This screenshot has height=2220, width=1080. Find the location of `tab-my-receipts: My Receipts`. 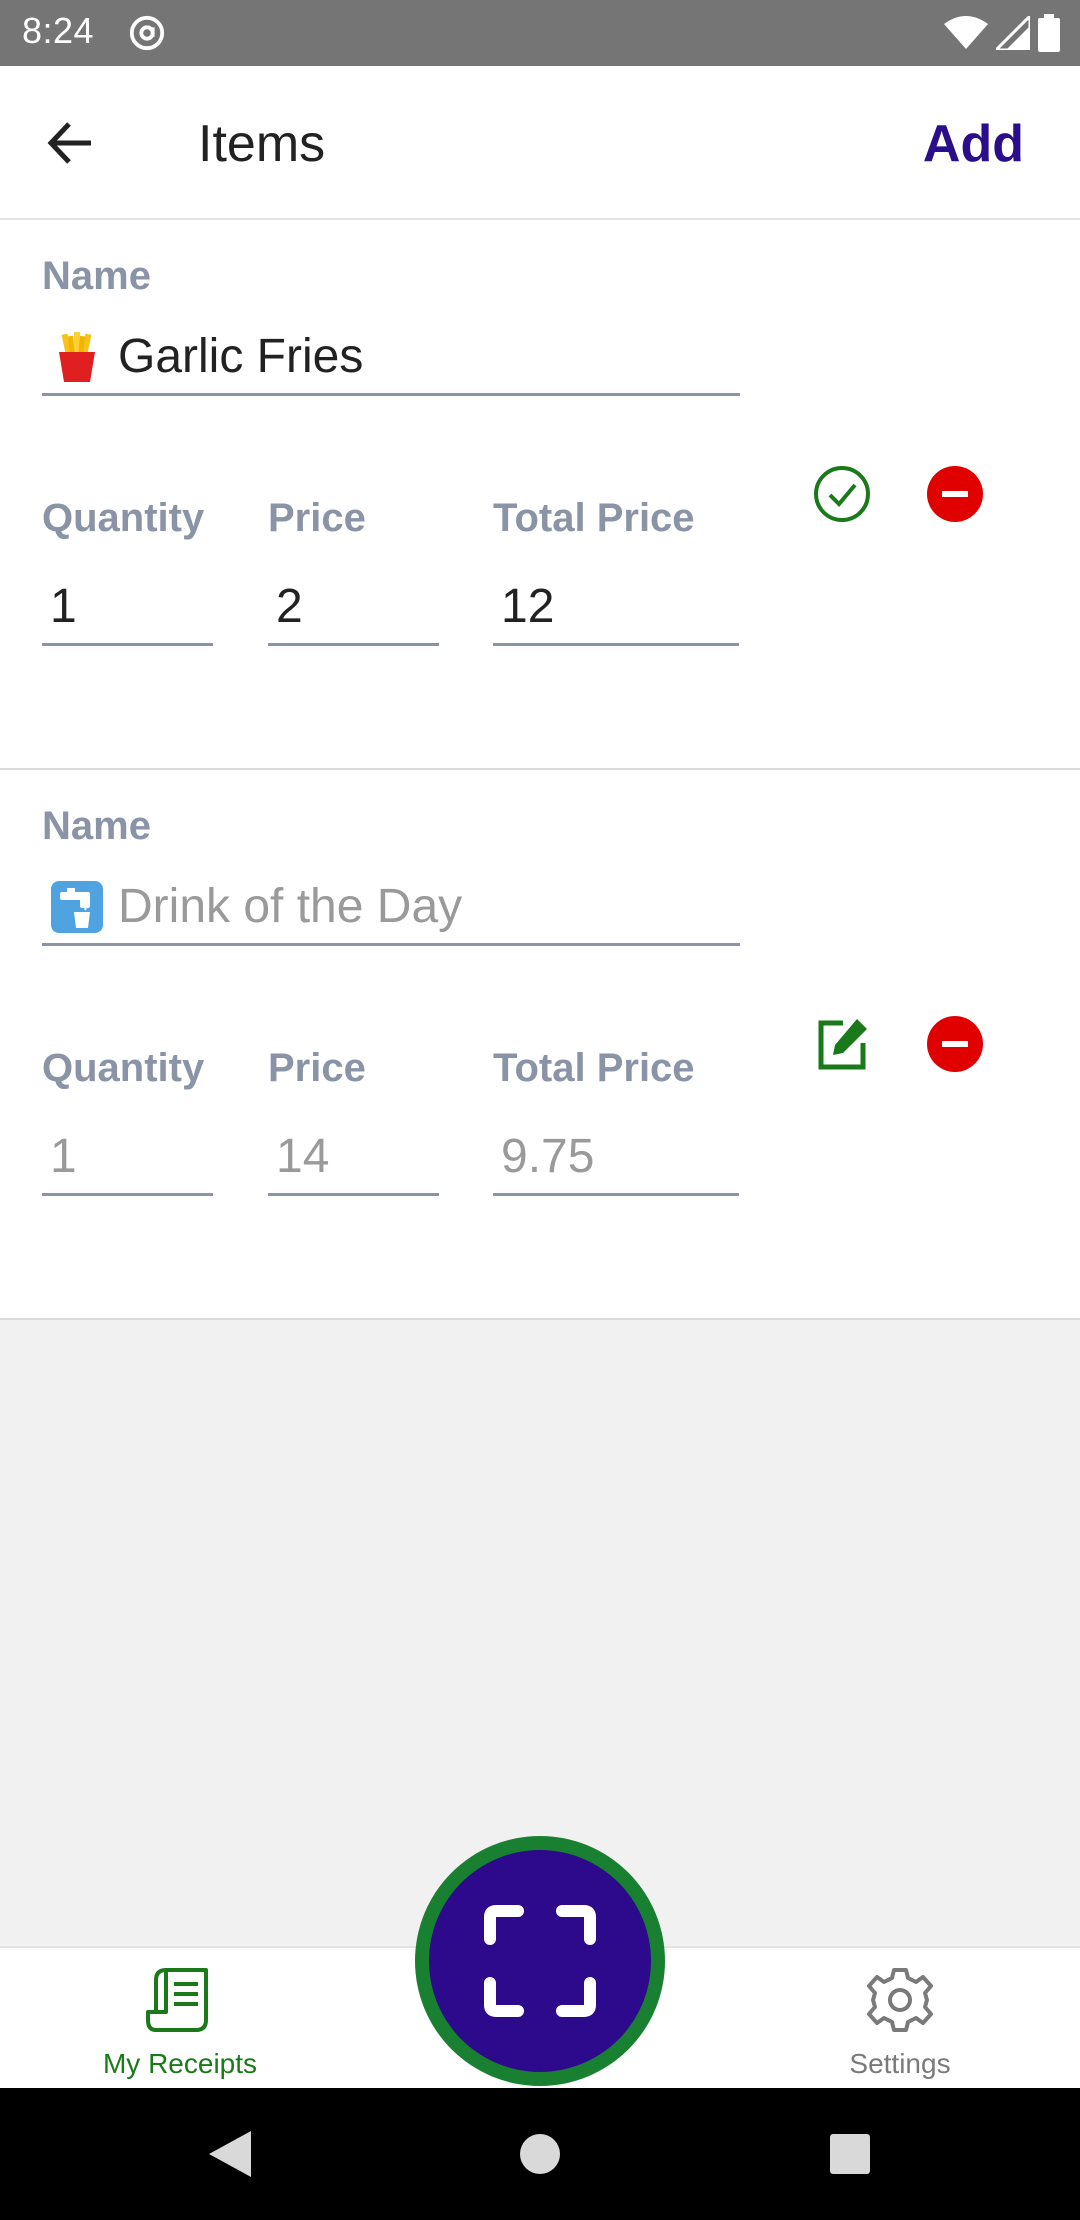

tab-my-receipts: My Receipts is located at coordinates (180, 2019).